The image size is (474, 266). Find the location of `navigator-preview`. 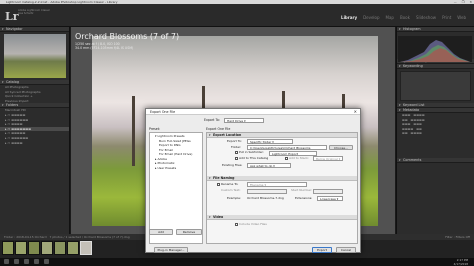

navigator-preview is located at coordinates (35, 56).